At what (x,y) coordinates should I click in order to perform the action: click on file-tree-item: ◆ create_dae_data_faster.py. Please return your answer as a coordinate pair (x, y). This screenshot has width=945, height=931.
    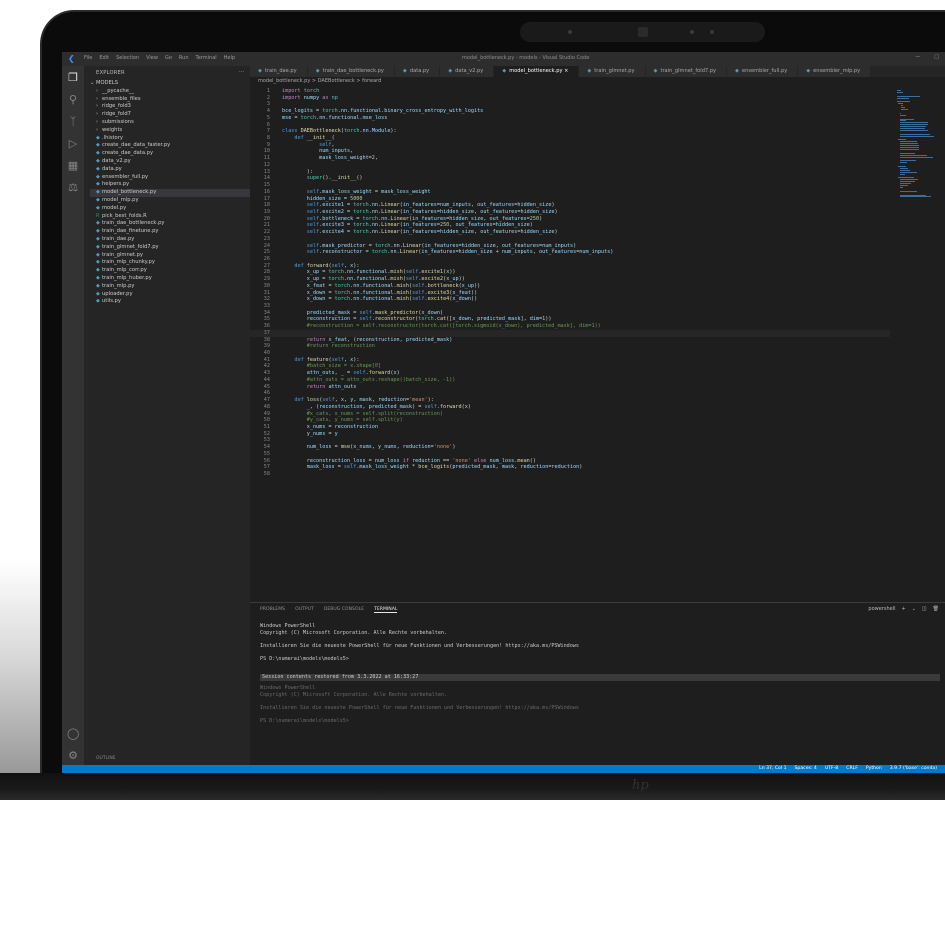
    Looking at the image, I should click on (170, 146).